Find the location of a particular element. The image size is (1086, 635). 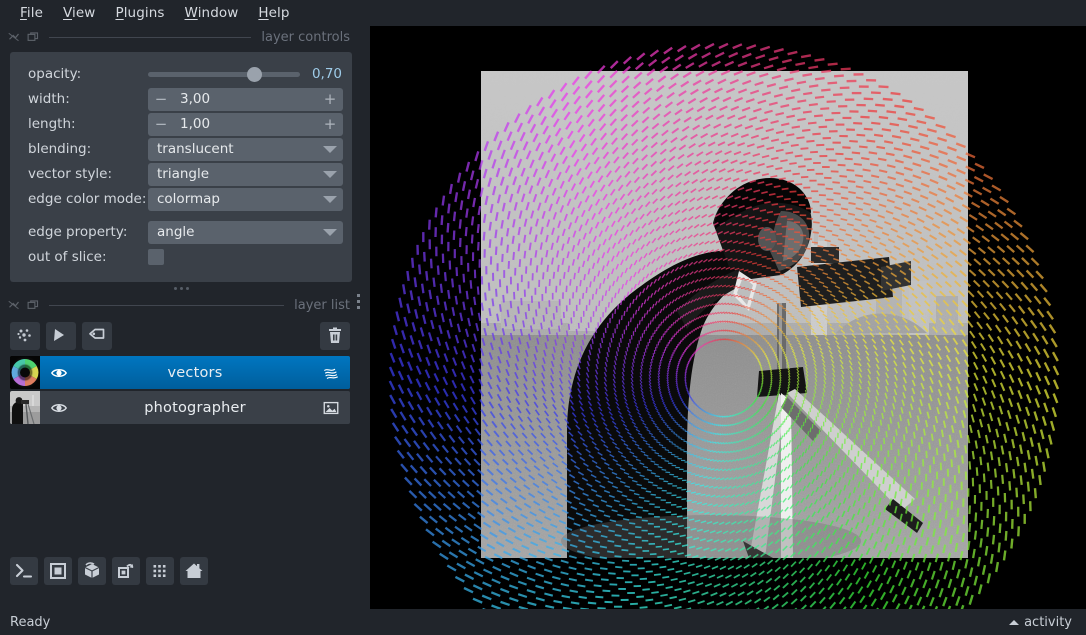

layer-controls-header: layer controls is located at coordinates (181, 37).